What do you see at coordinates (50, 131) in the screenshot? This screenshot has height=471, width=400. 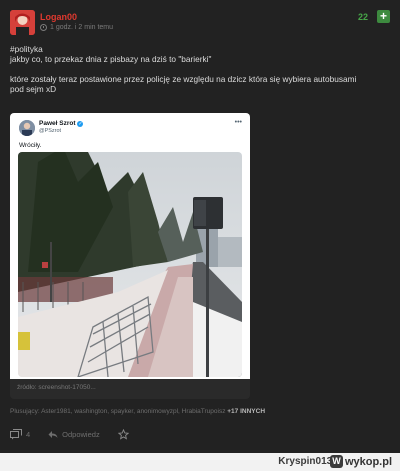 I see `tweet-handle: @PSzrot` at bounding box center [50, 131].